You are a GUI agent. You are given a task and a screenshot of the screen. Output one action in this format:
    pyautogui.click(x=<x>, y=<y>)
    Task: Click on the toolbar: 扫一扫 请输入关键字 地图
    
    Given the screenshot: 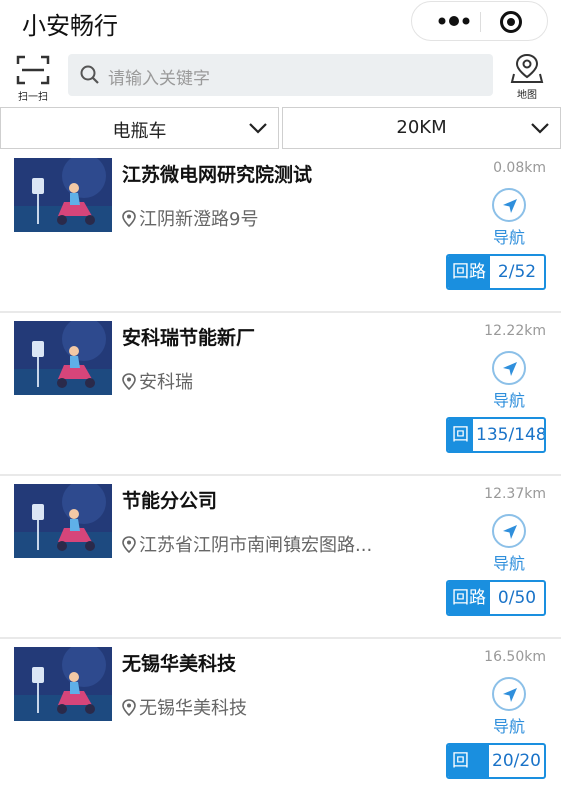 What is the action you would take?
    pyautogui.click(x=280, y=76)
    